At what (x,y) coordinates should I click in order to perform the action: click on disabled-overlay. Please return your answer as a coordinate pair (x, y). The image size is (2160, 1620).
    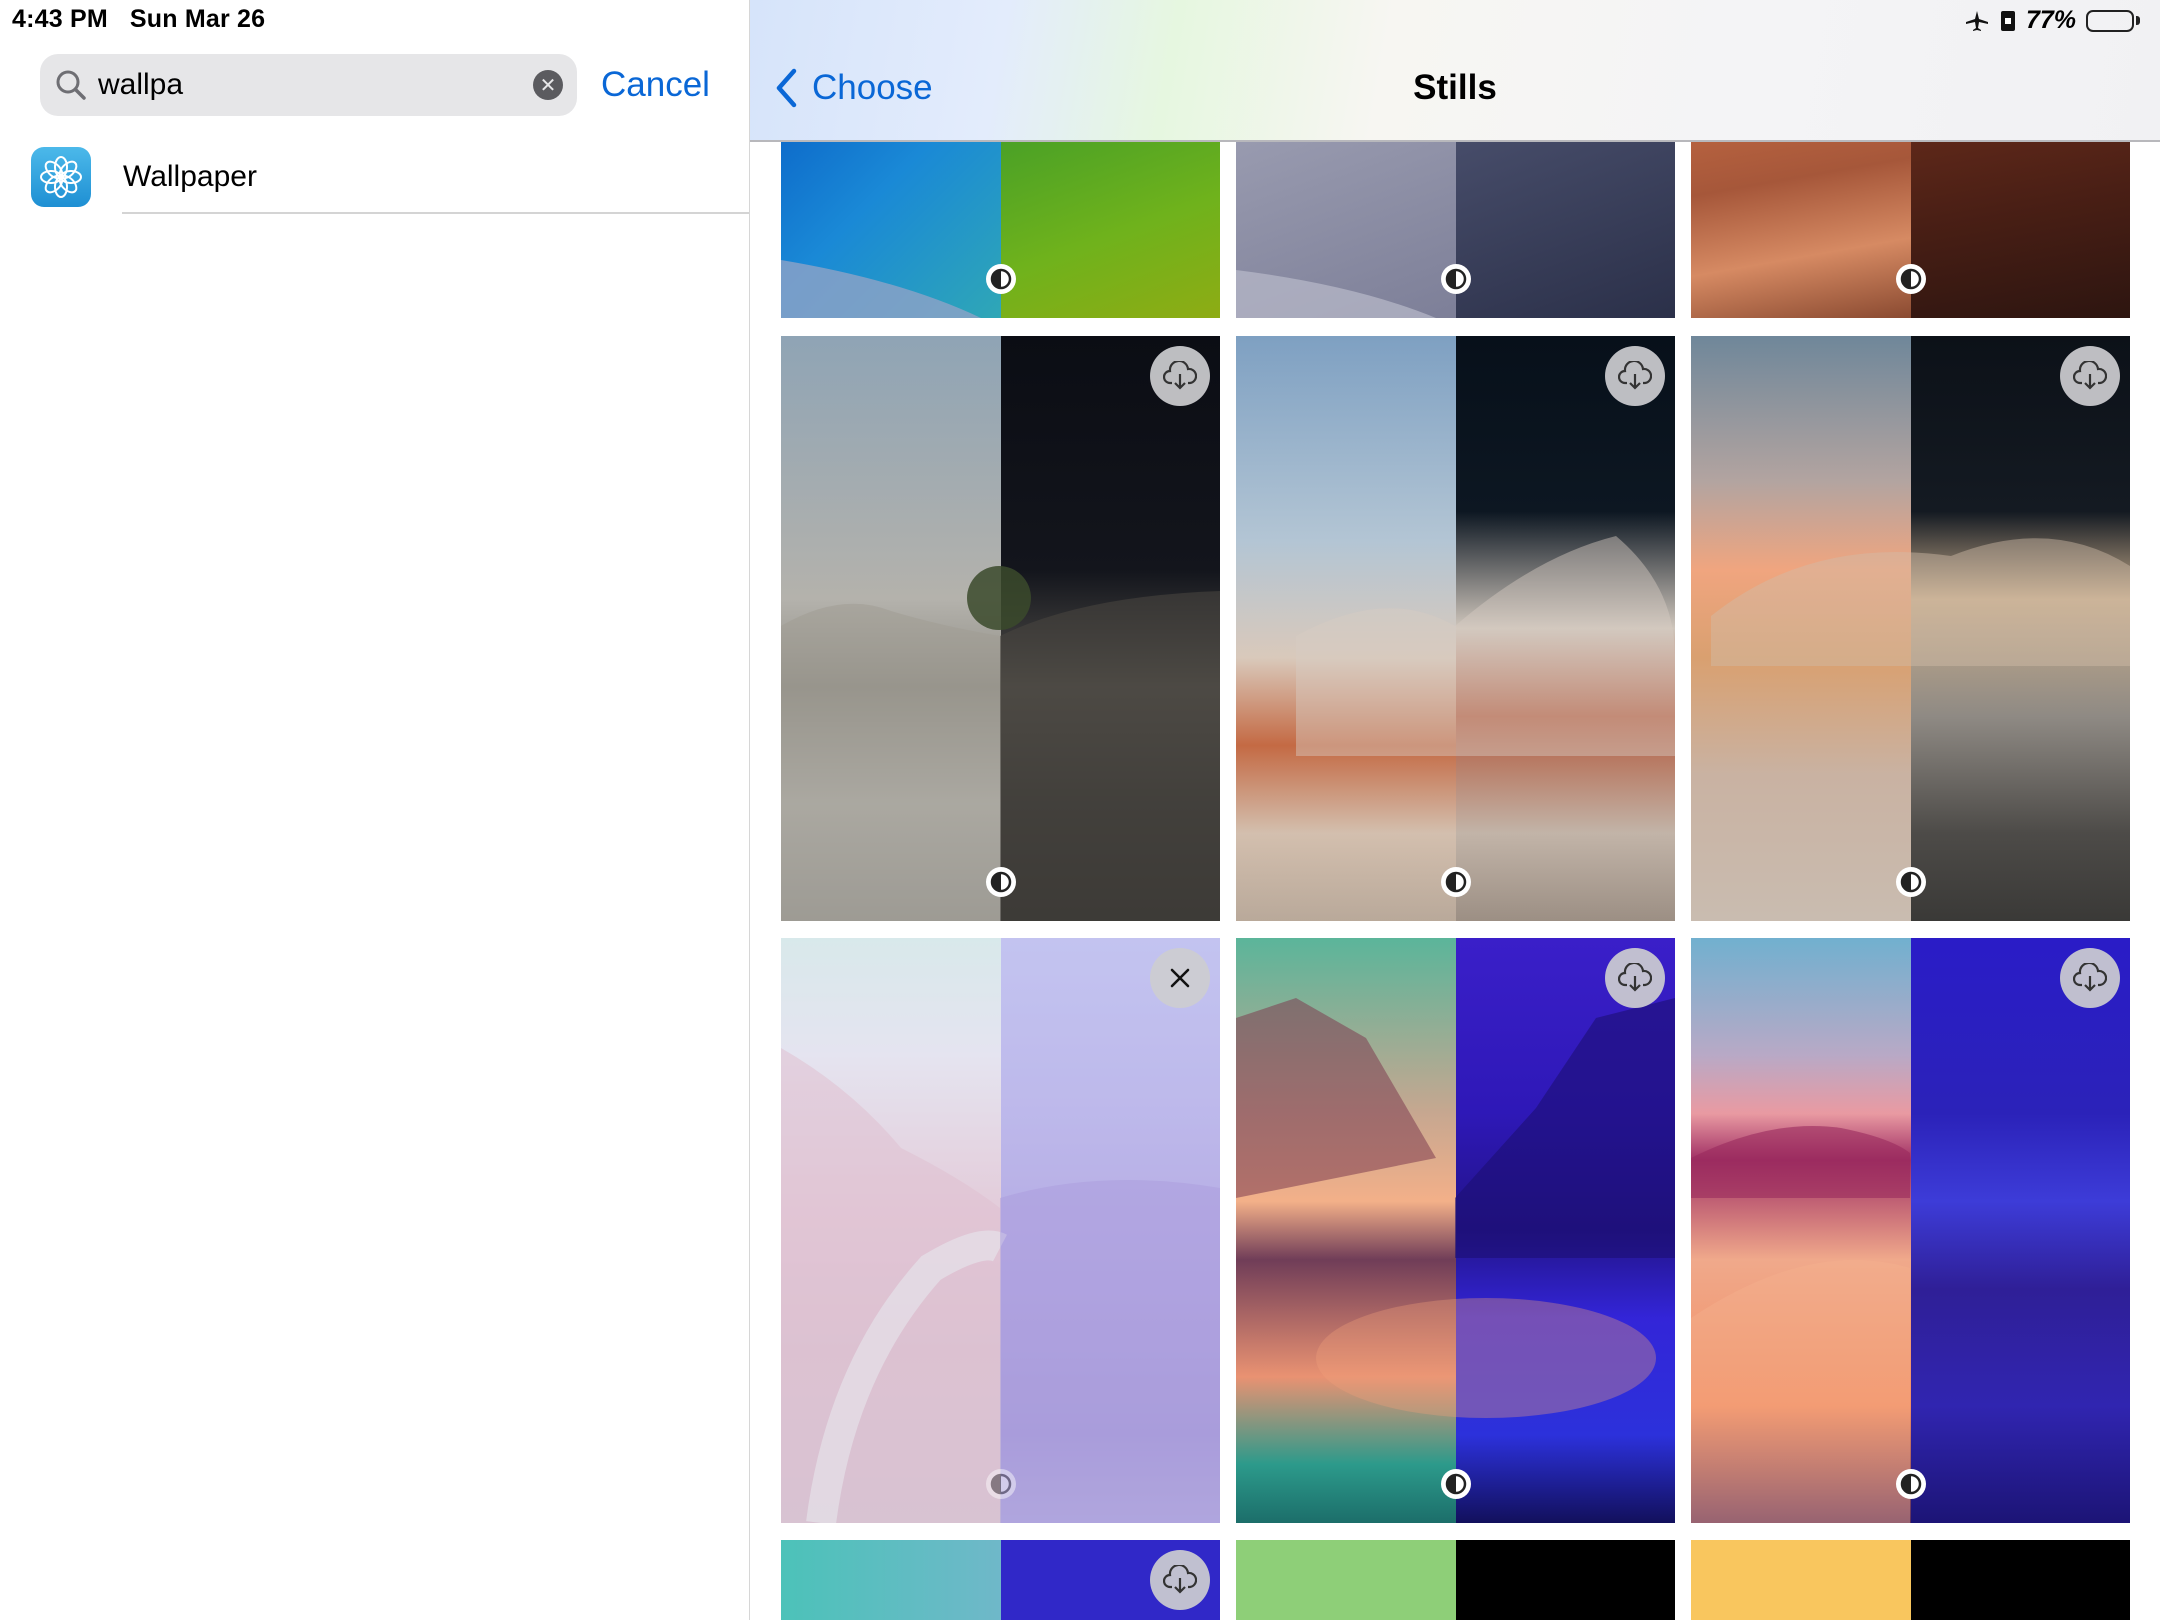
    Looking at the image, I should click on (1000, 1230).